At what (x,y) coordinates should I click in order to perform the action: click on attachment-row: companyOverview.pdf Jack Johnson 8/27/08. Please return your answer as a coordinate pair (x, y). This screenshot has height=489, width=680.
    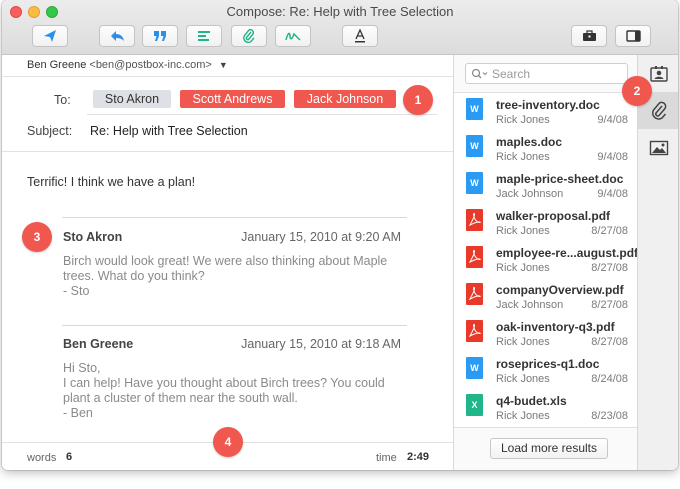
    Looking at the image, I should click on (546, 297).